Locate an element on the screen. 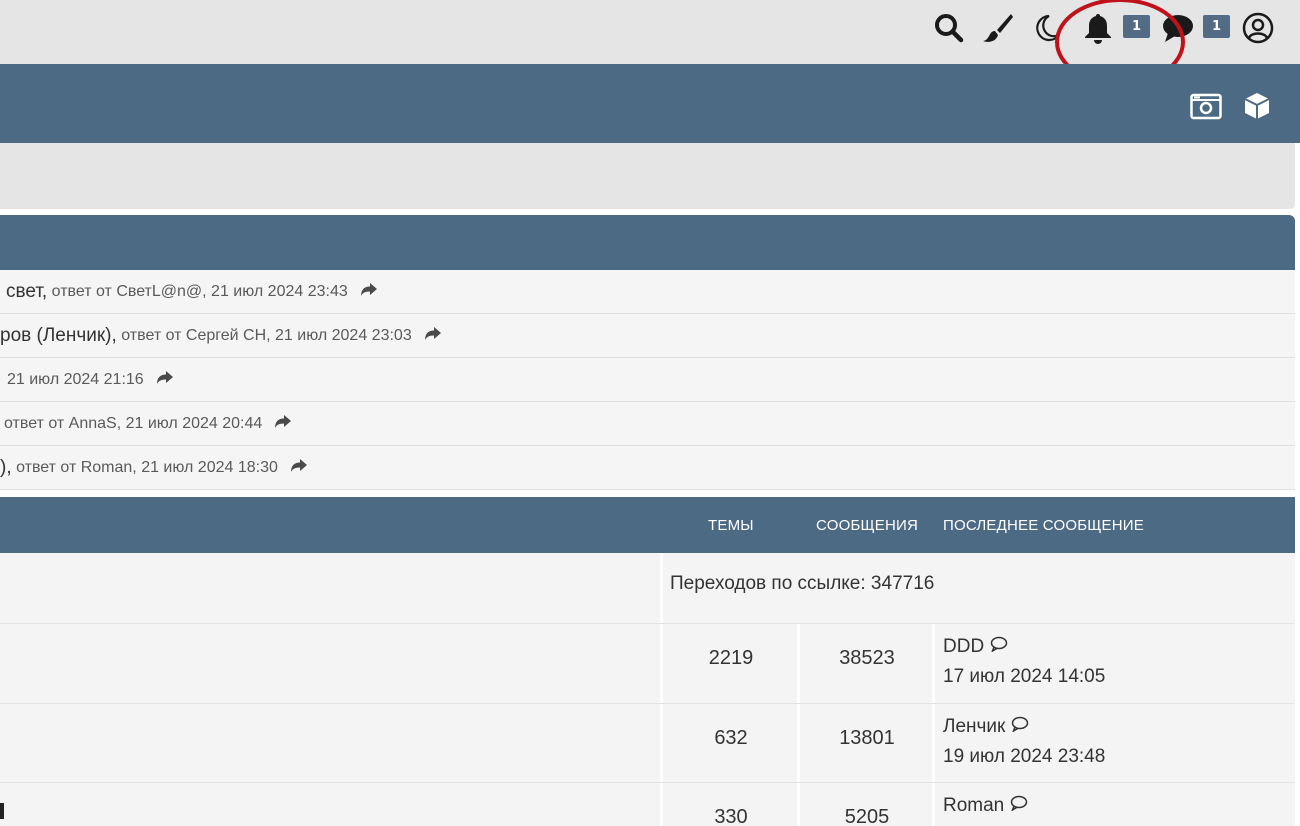  column-header-last-post: ПОСЛЕДНЕЕ СООБЩЕНИЕ is located at coordinates (1043, 525).